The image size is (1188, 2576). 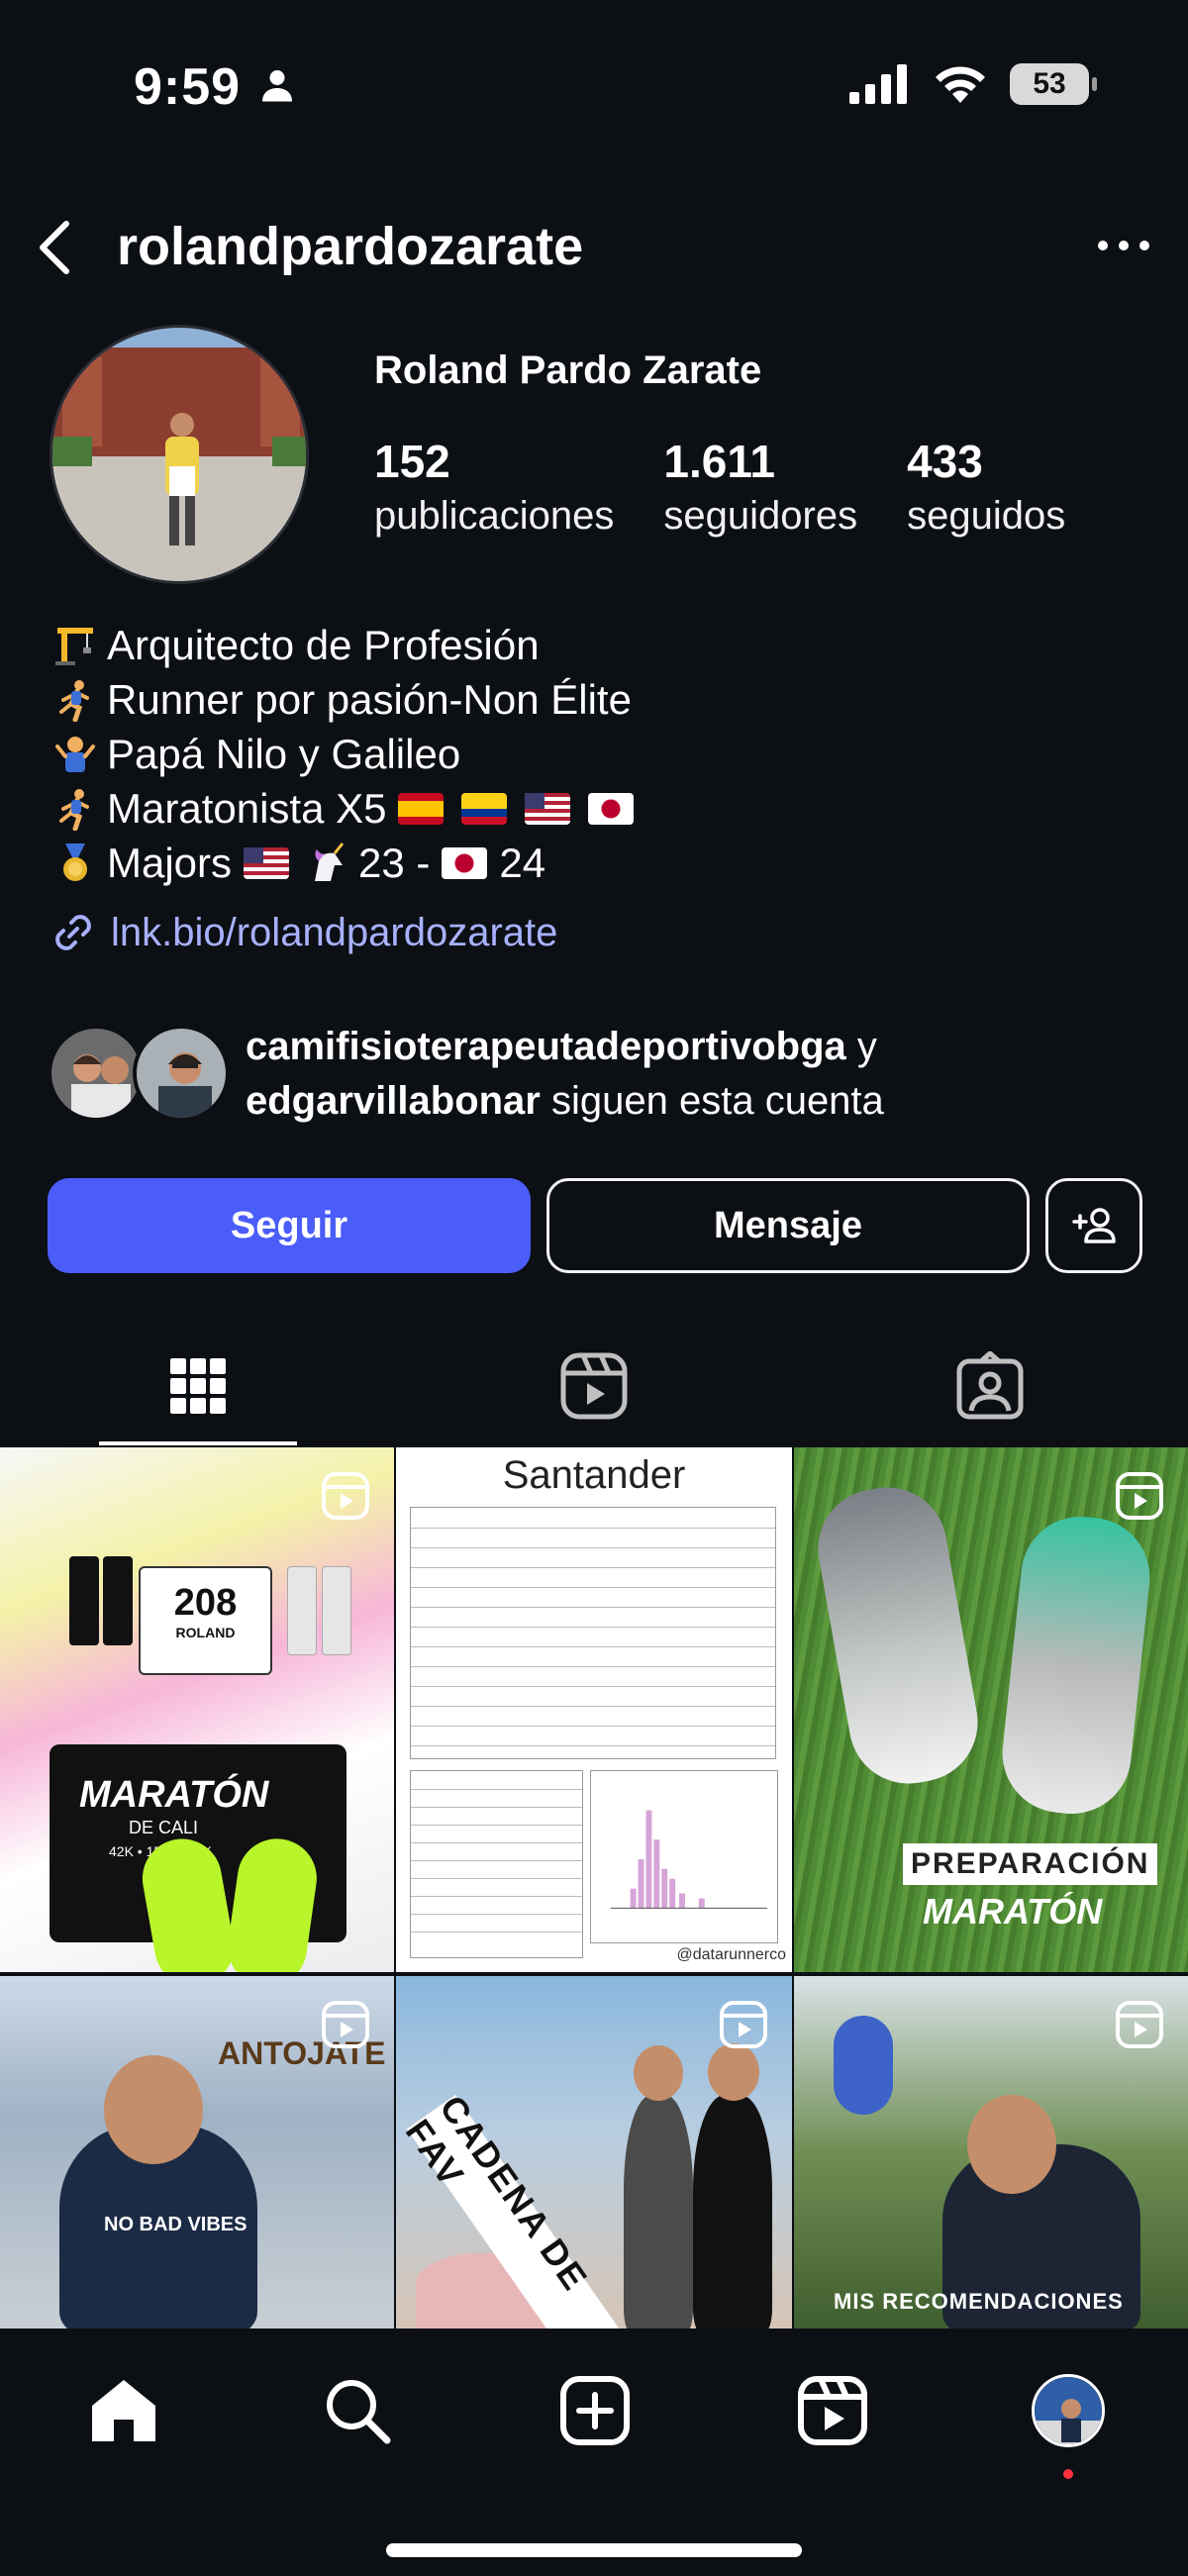 I want to click on profile-tabs, so click(x=594, y=1386).